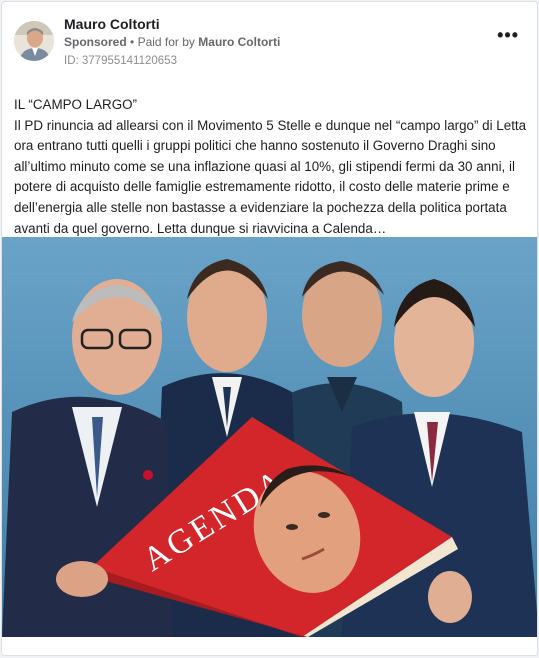 This screenshot has height=658, width=539. I want to click on ad-id: ID: 377955141120653, so click(120, 61).